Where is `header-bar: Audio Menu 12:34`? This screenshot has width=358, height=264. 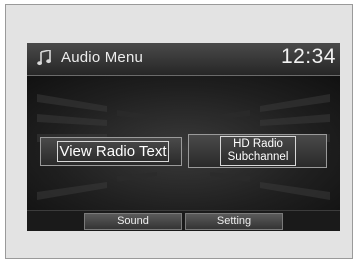 header-bar: Audio Menu 12:34 is located at coordinates (183, 59).